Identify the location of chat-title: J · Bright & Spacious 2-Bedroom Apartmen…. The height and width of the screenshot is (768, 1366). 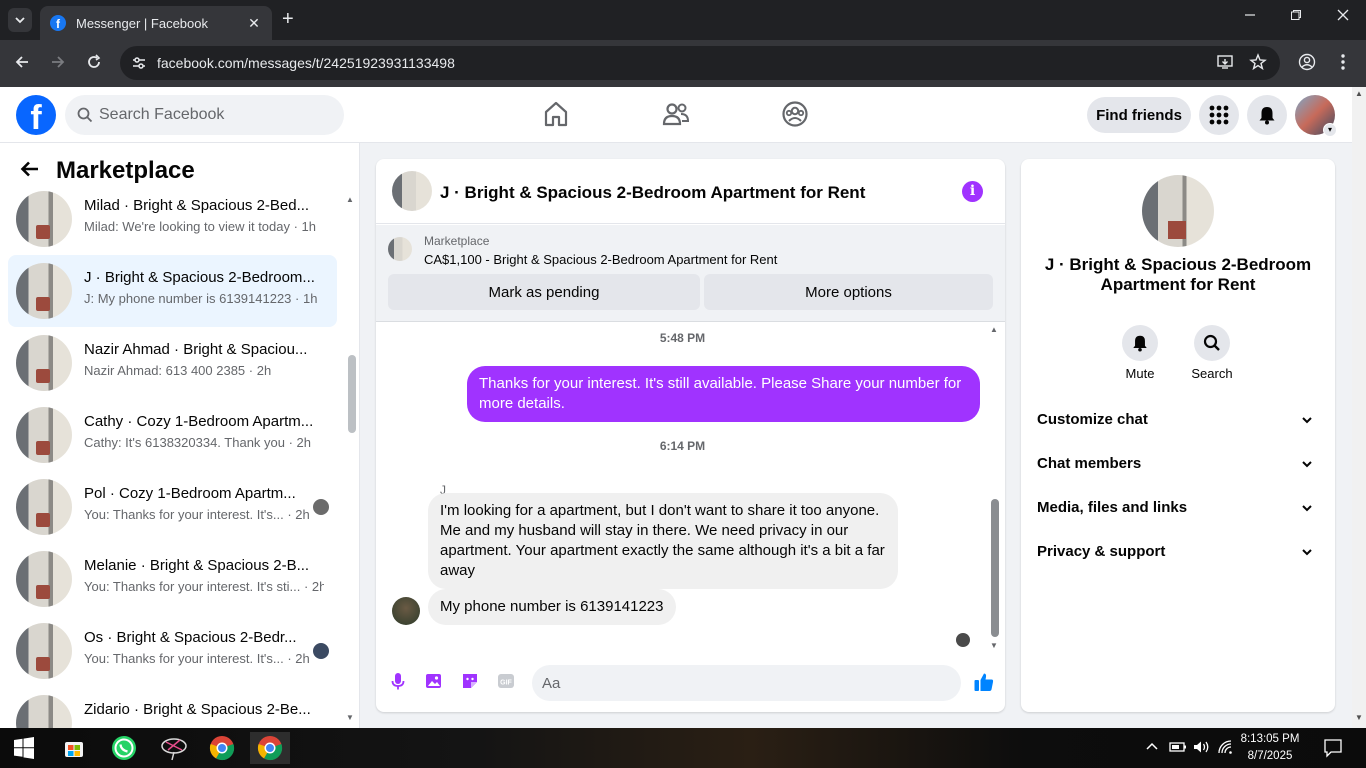
(652, 193).